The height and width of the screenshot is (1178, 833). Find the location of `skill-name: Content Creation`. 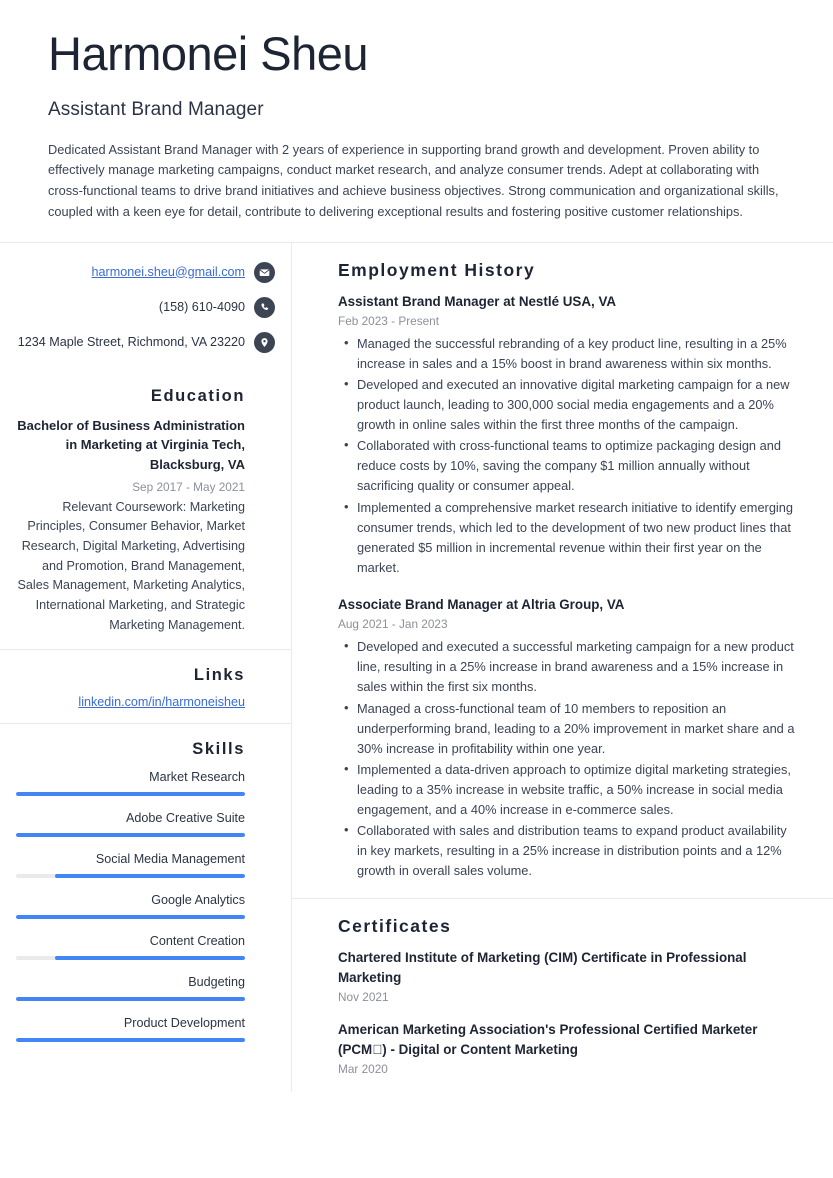

skill-name: Content Creation is located at coordinates (197, 941).